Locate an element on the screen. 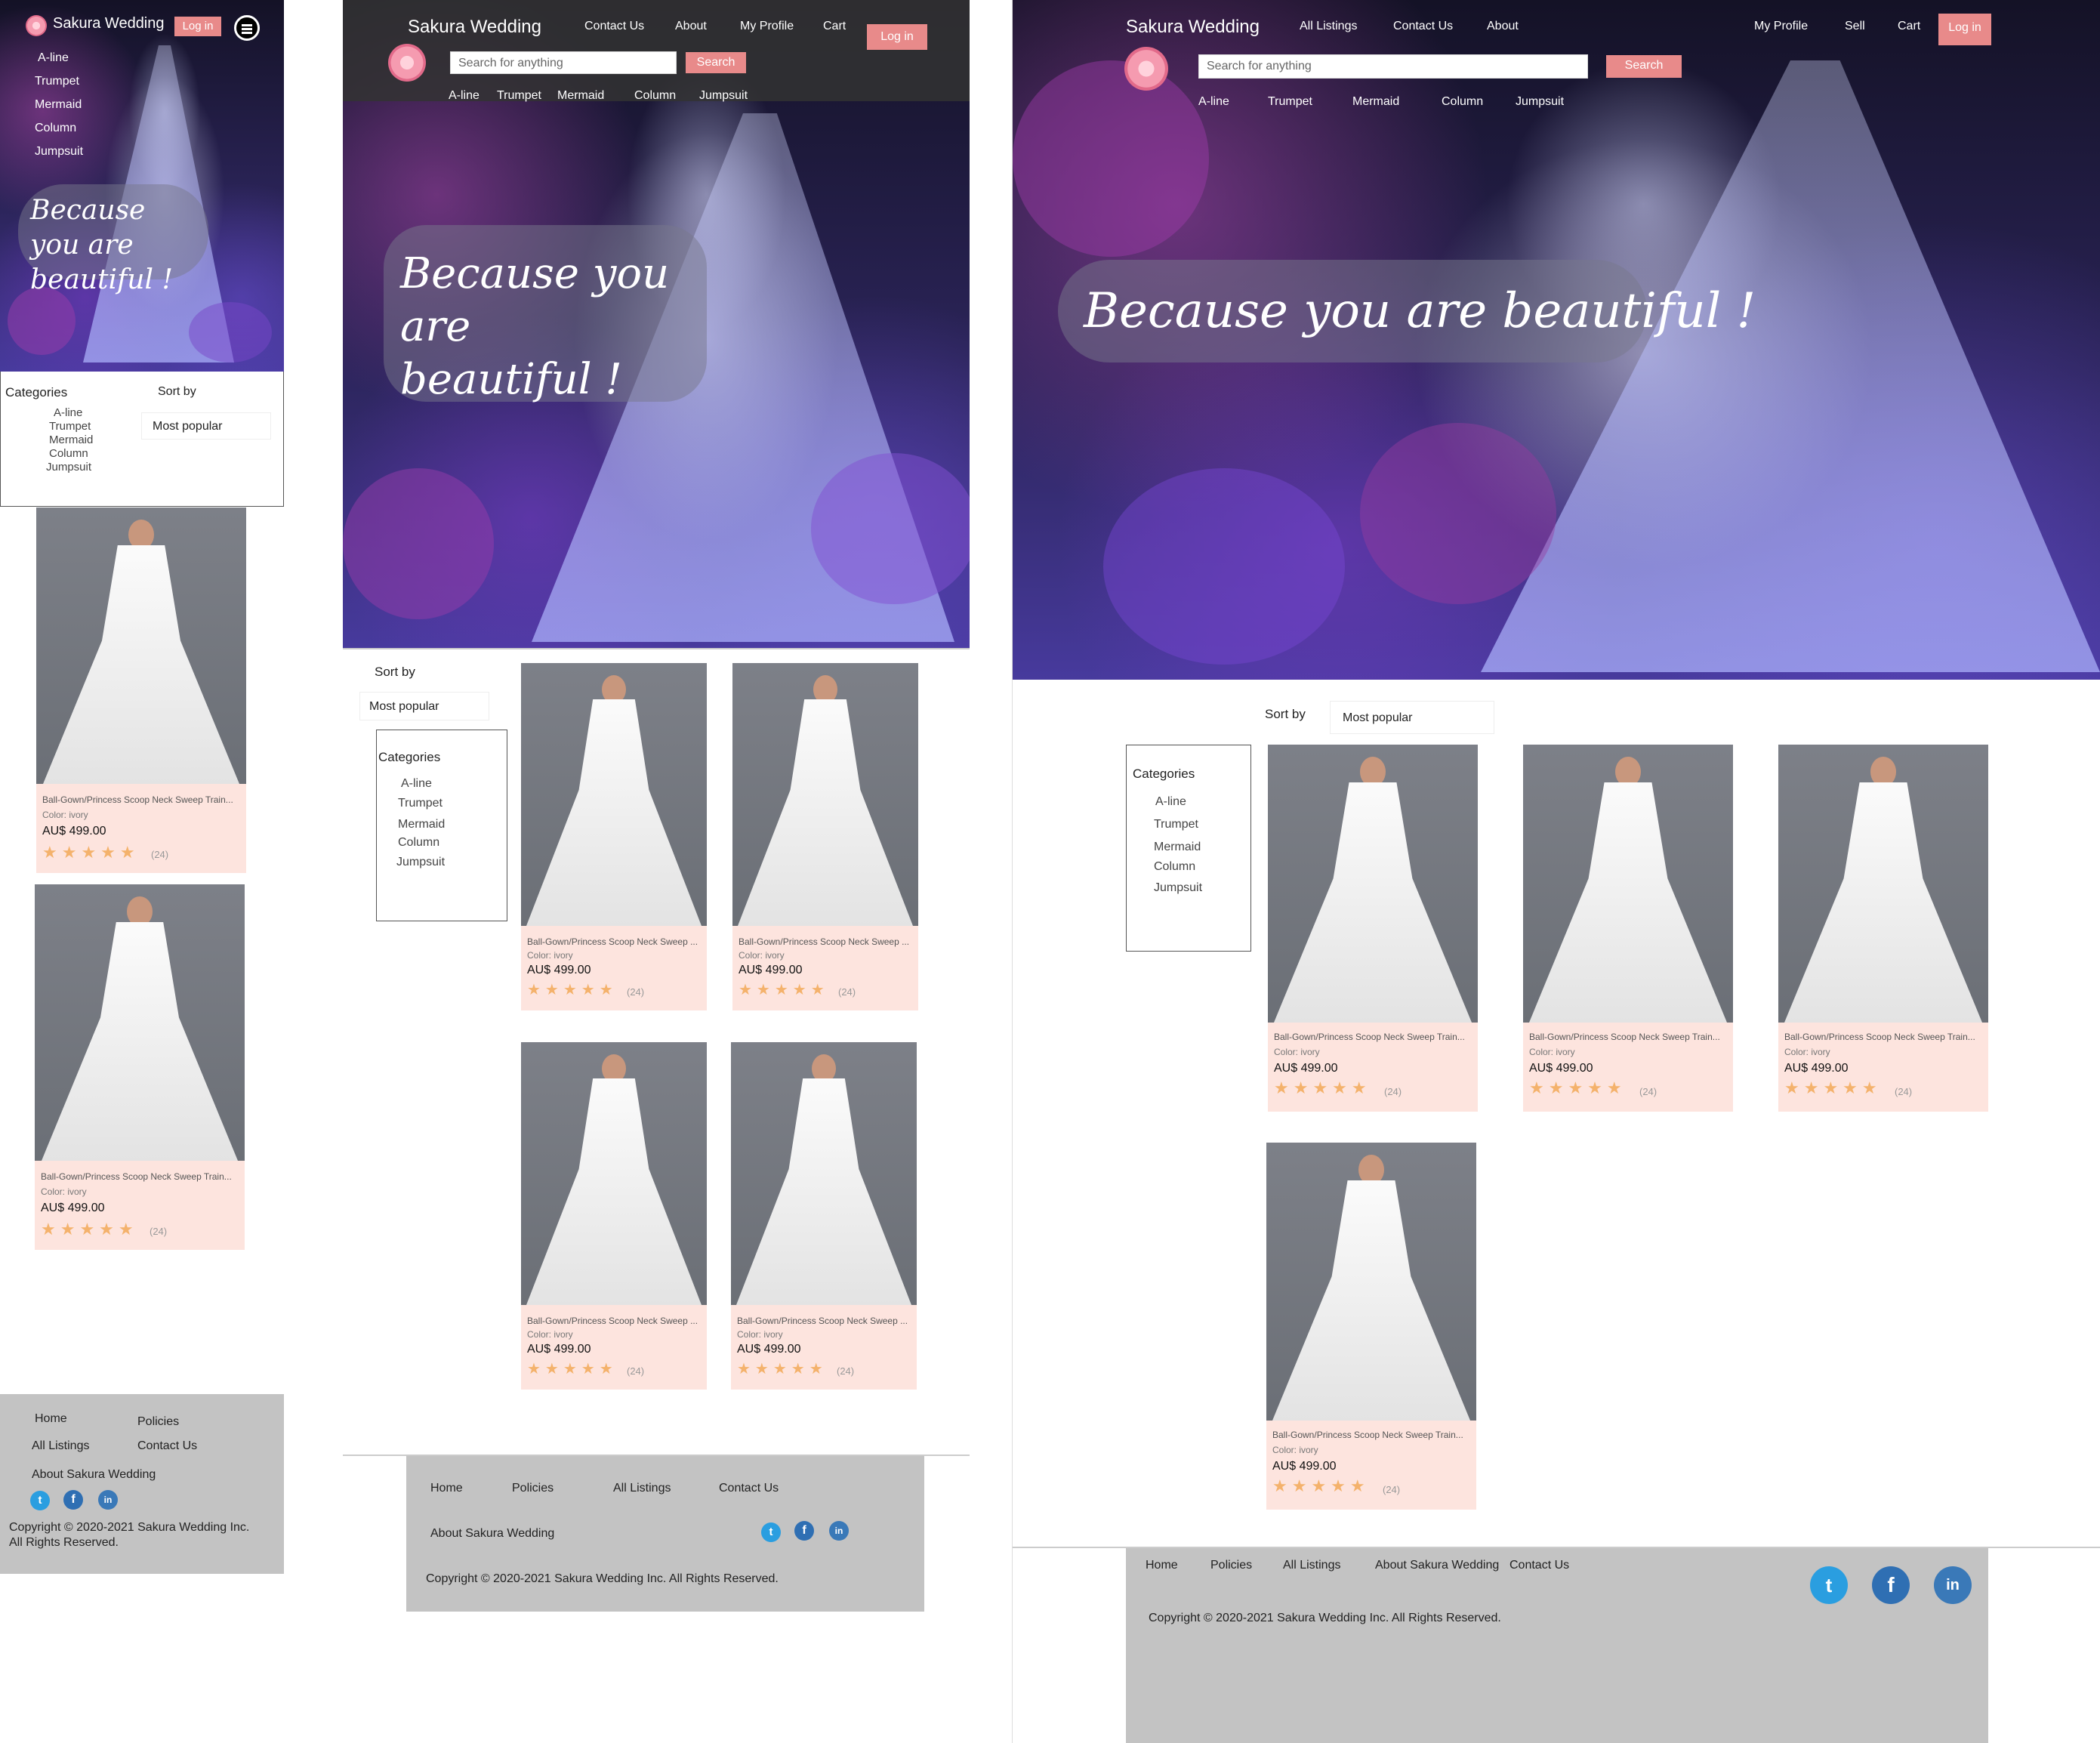 This screenshot has height=1743, width=2100. nav-all-listings: All Listings is located at coordinates (1328, 26).